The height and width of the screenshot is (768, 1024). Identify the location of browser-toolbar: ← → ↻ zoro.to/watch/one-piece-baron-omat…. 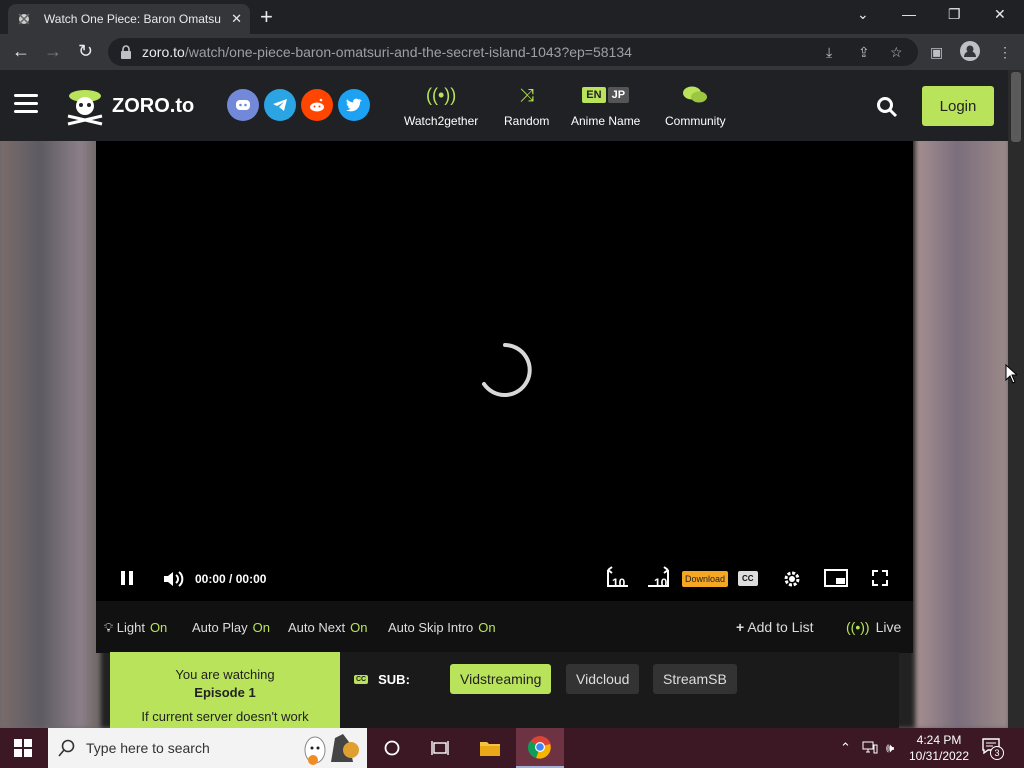
(512, 52).